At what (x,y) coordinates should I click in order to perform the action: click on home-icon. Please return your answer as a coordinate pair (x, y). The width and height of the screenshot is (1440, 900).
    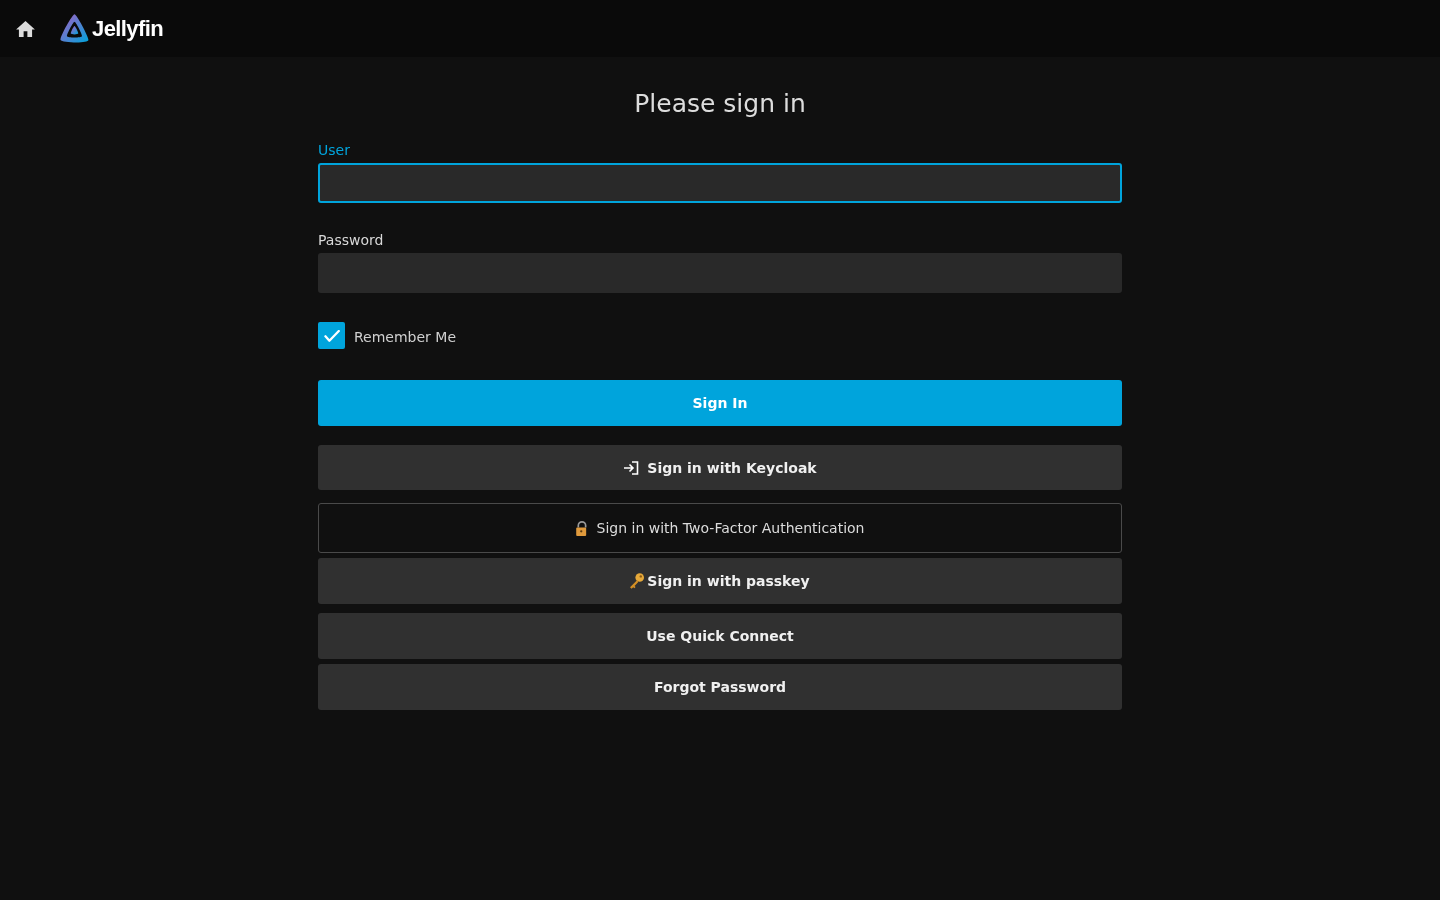
    Looking at the image, I should click on (25, 28).